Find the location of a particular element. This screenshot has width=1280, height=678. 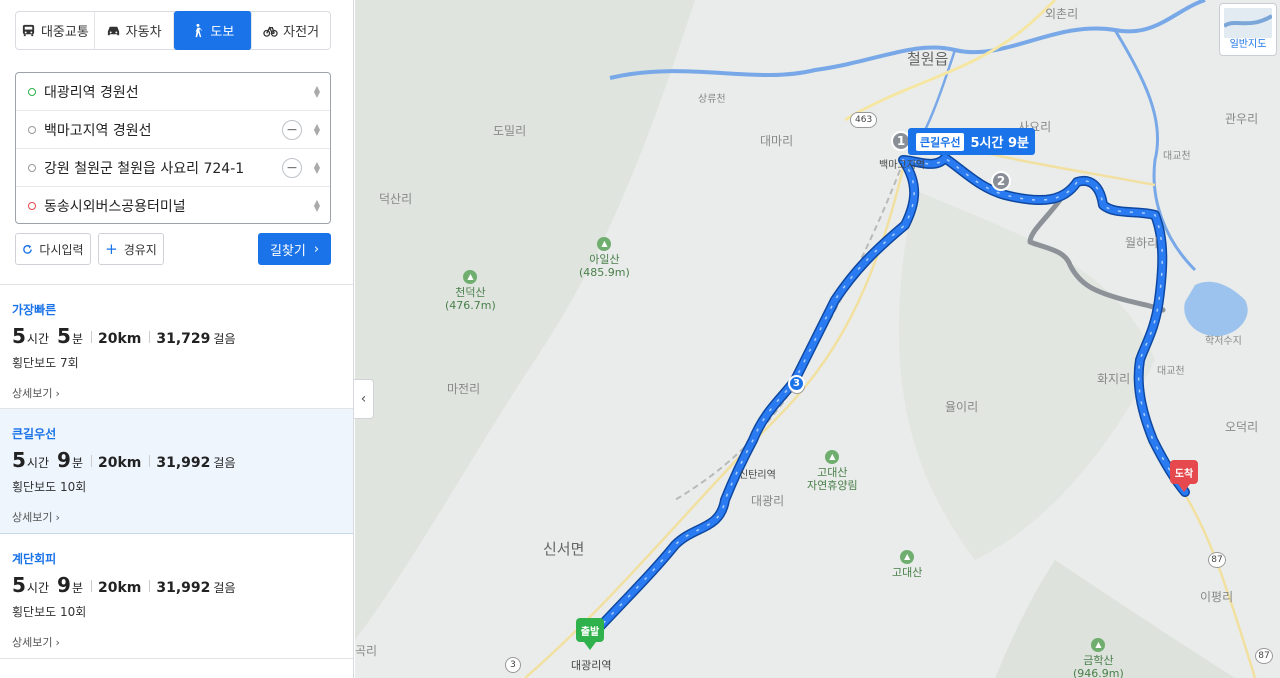

route-type-label: 큰길우선 is located at coordinates (34, 434).